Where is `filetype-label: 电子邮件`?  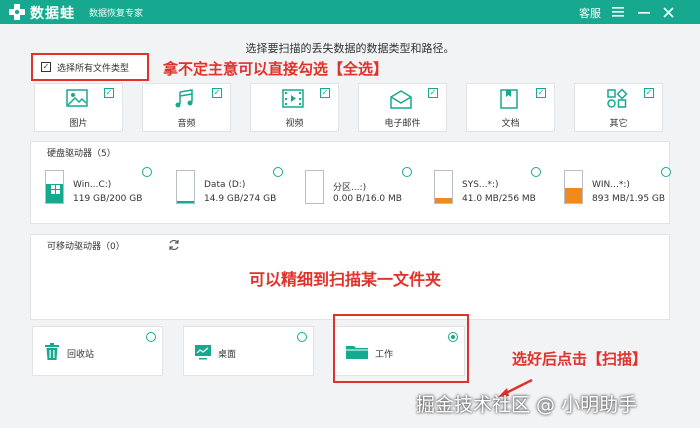 filetype-label: 电子邮件 is located at coordinates (402, 124).